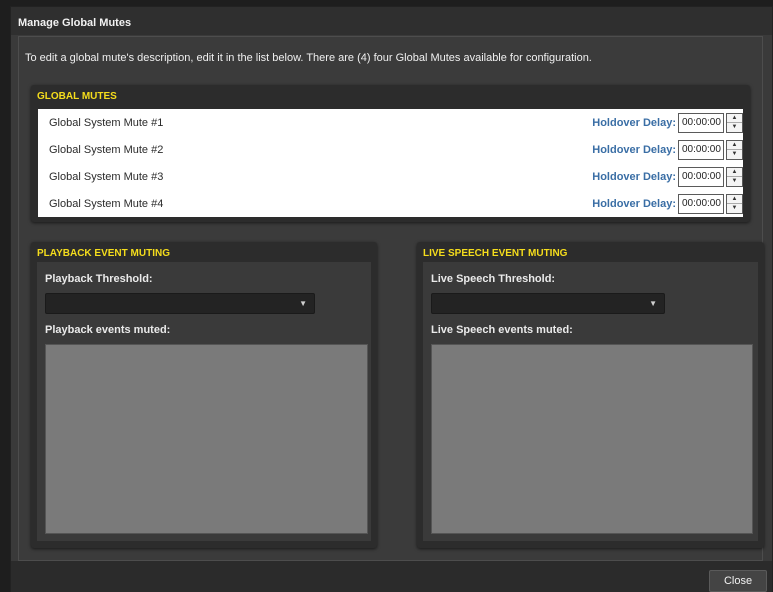 The height and width of the screenshot is (592, 773). Describe the element at coordinates (180, 303) in the screenshot. I see `playback-threshold-select: ▼` at that location.